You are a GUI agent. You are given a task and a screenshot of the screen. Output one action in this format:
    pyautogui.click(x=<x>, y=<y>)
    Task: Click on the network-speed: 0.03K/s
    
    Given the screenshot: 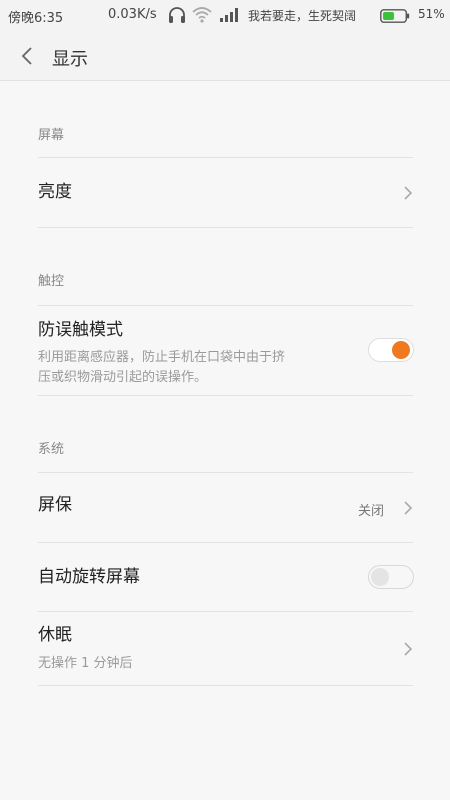 What is the action you would take?
    pyautogui.click(x=132, y=14)
    